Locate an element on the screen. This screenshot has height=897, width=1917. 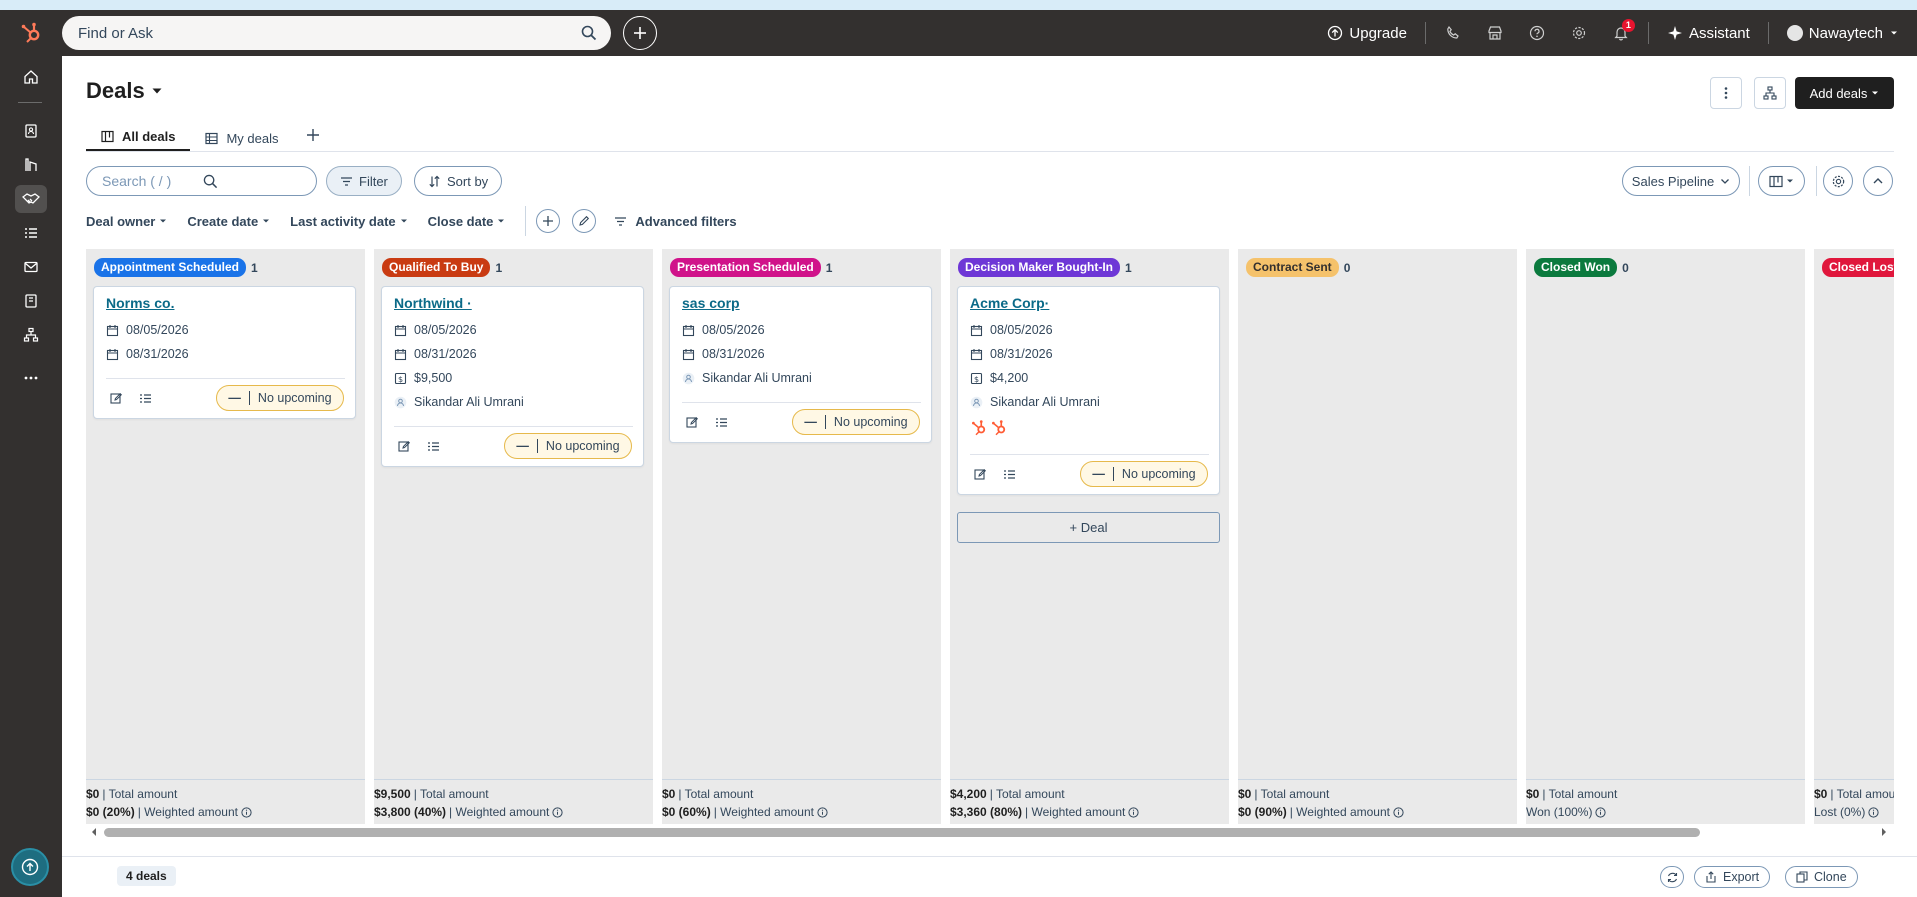
marketplace-icon is located at coordinates (1495, 33).